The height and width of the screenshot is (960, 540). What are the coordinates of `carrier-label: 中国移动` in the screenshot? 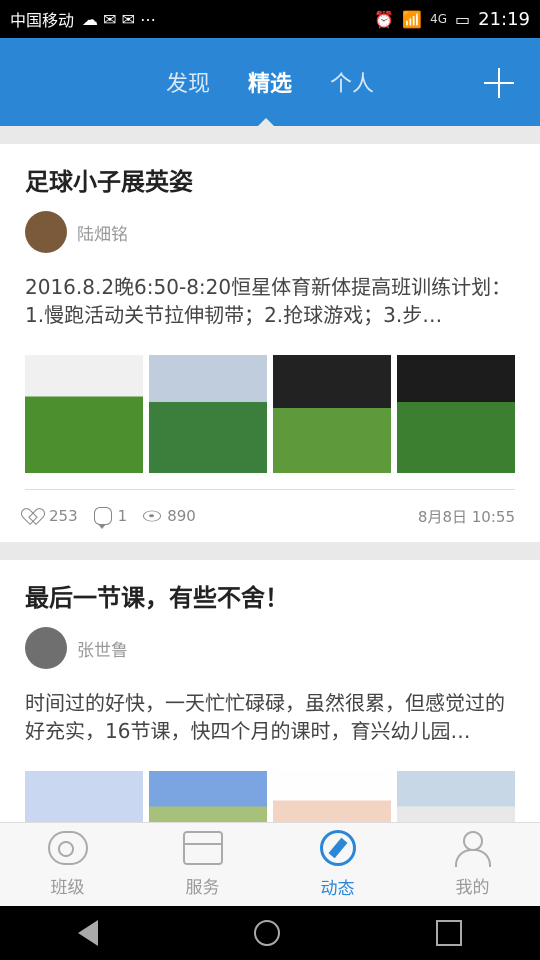 It's located at (42, 20).